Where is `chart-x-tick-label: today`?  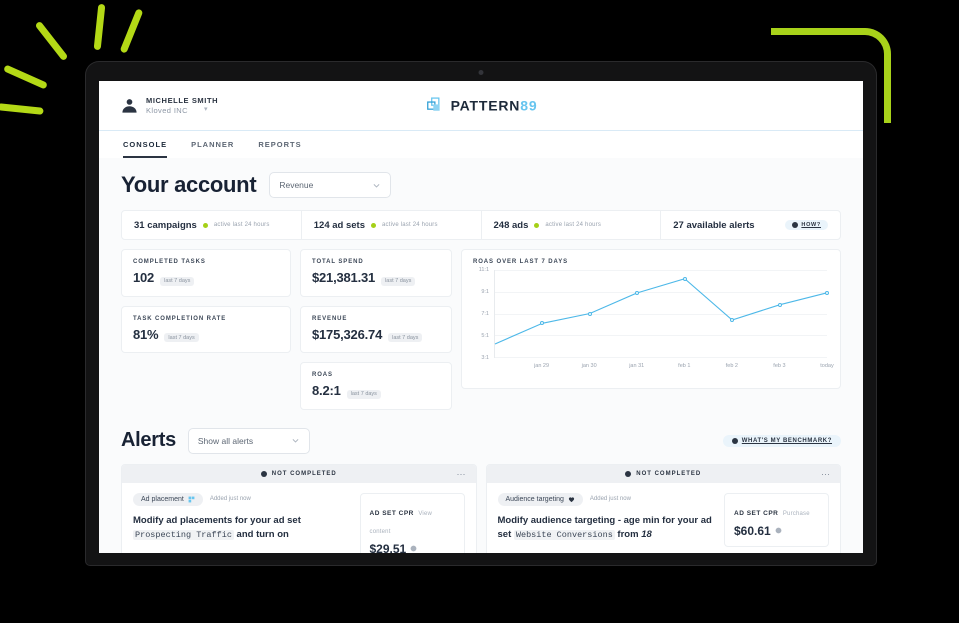 chart-x-tick-label: today is located at coordinates (827, 366).